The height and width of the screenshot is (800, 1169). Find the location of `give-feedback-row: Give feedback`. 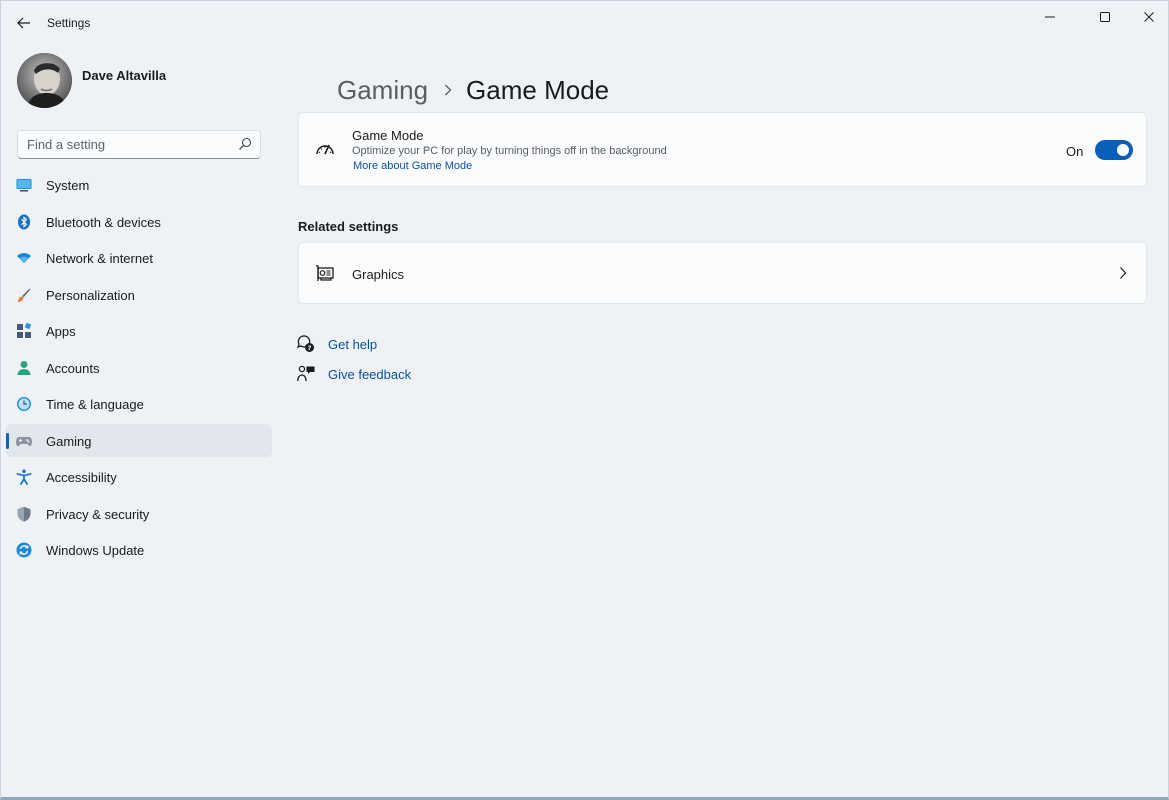

give-feedback-row: Give feedback is located at coordinates (354, 374).